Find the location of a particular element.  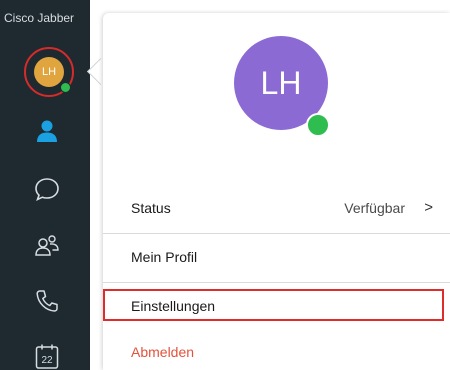

profile-label: Mein Profil is located at coordinates (164, 257).